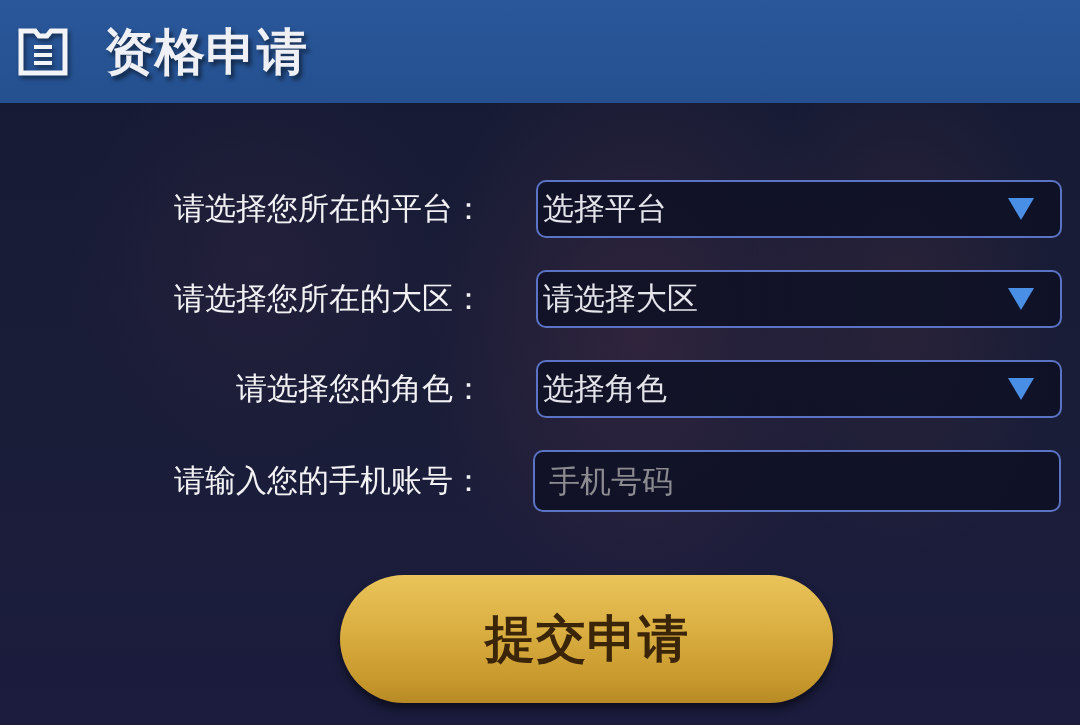 This screenshot has width=1080, height=725. I want to click on field-label: 请输入您的手机账号：, so click(328, 480).